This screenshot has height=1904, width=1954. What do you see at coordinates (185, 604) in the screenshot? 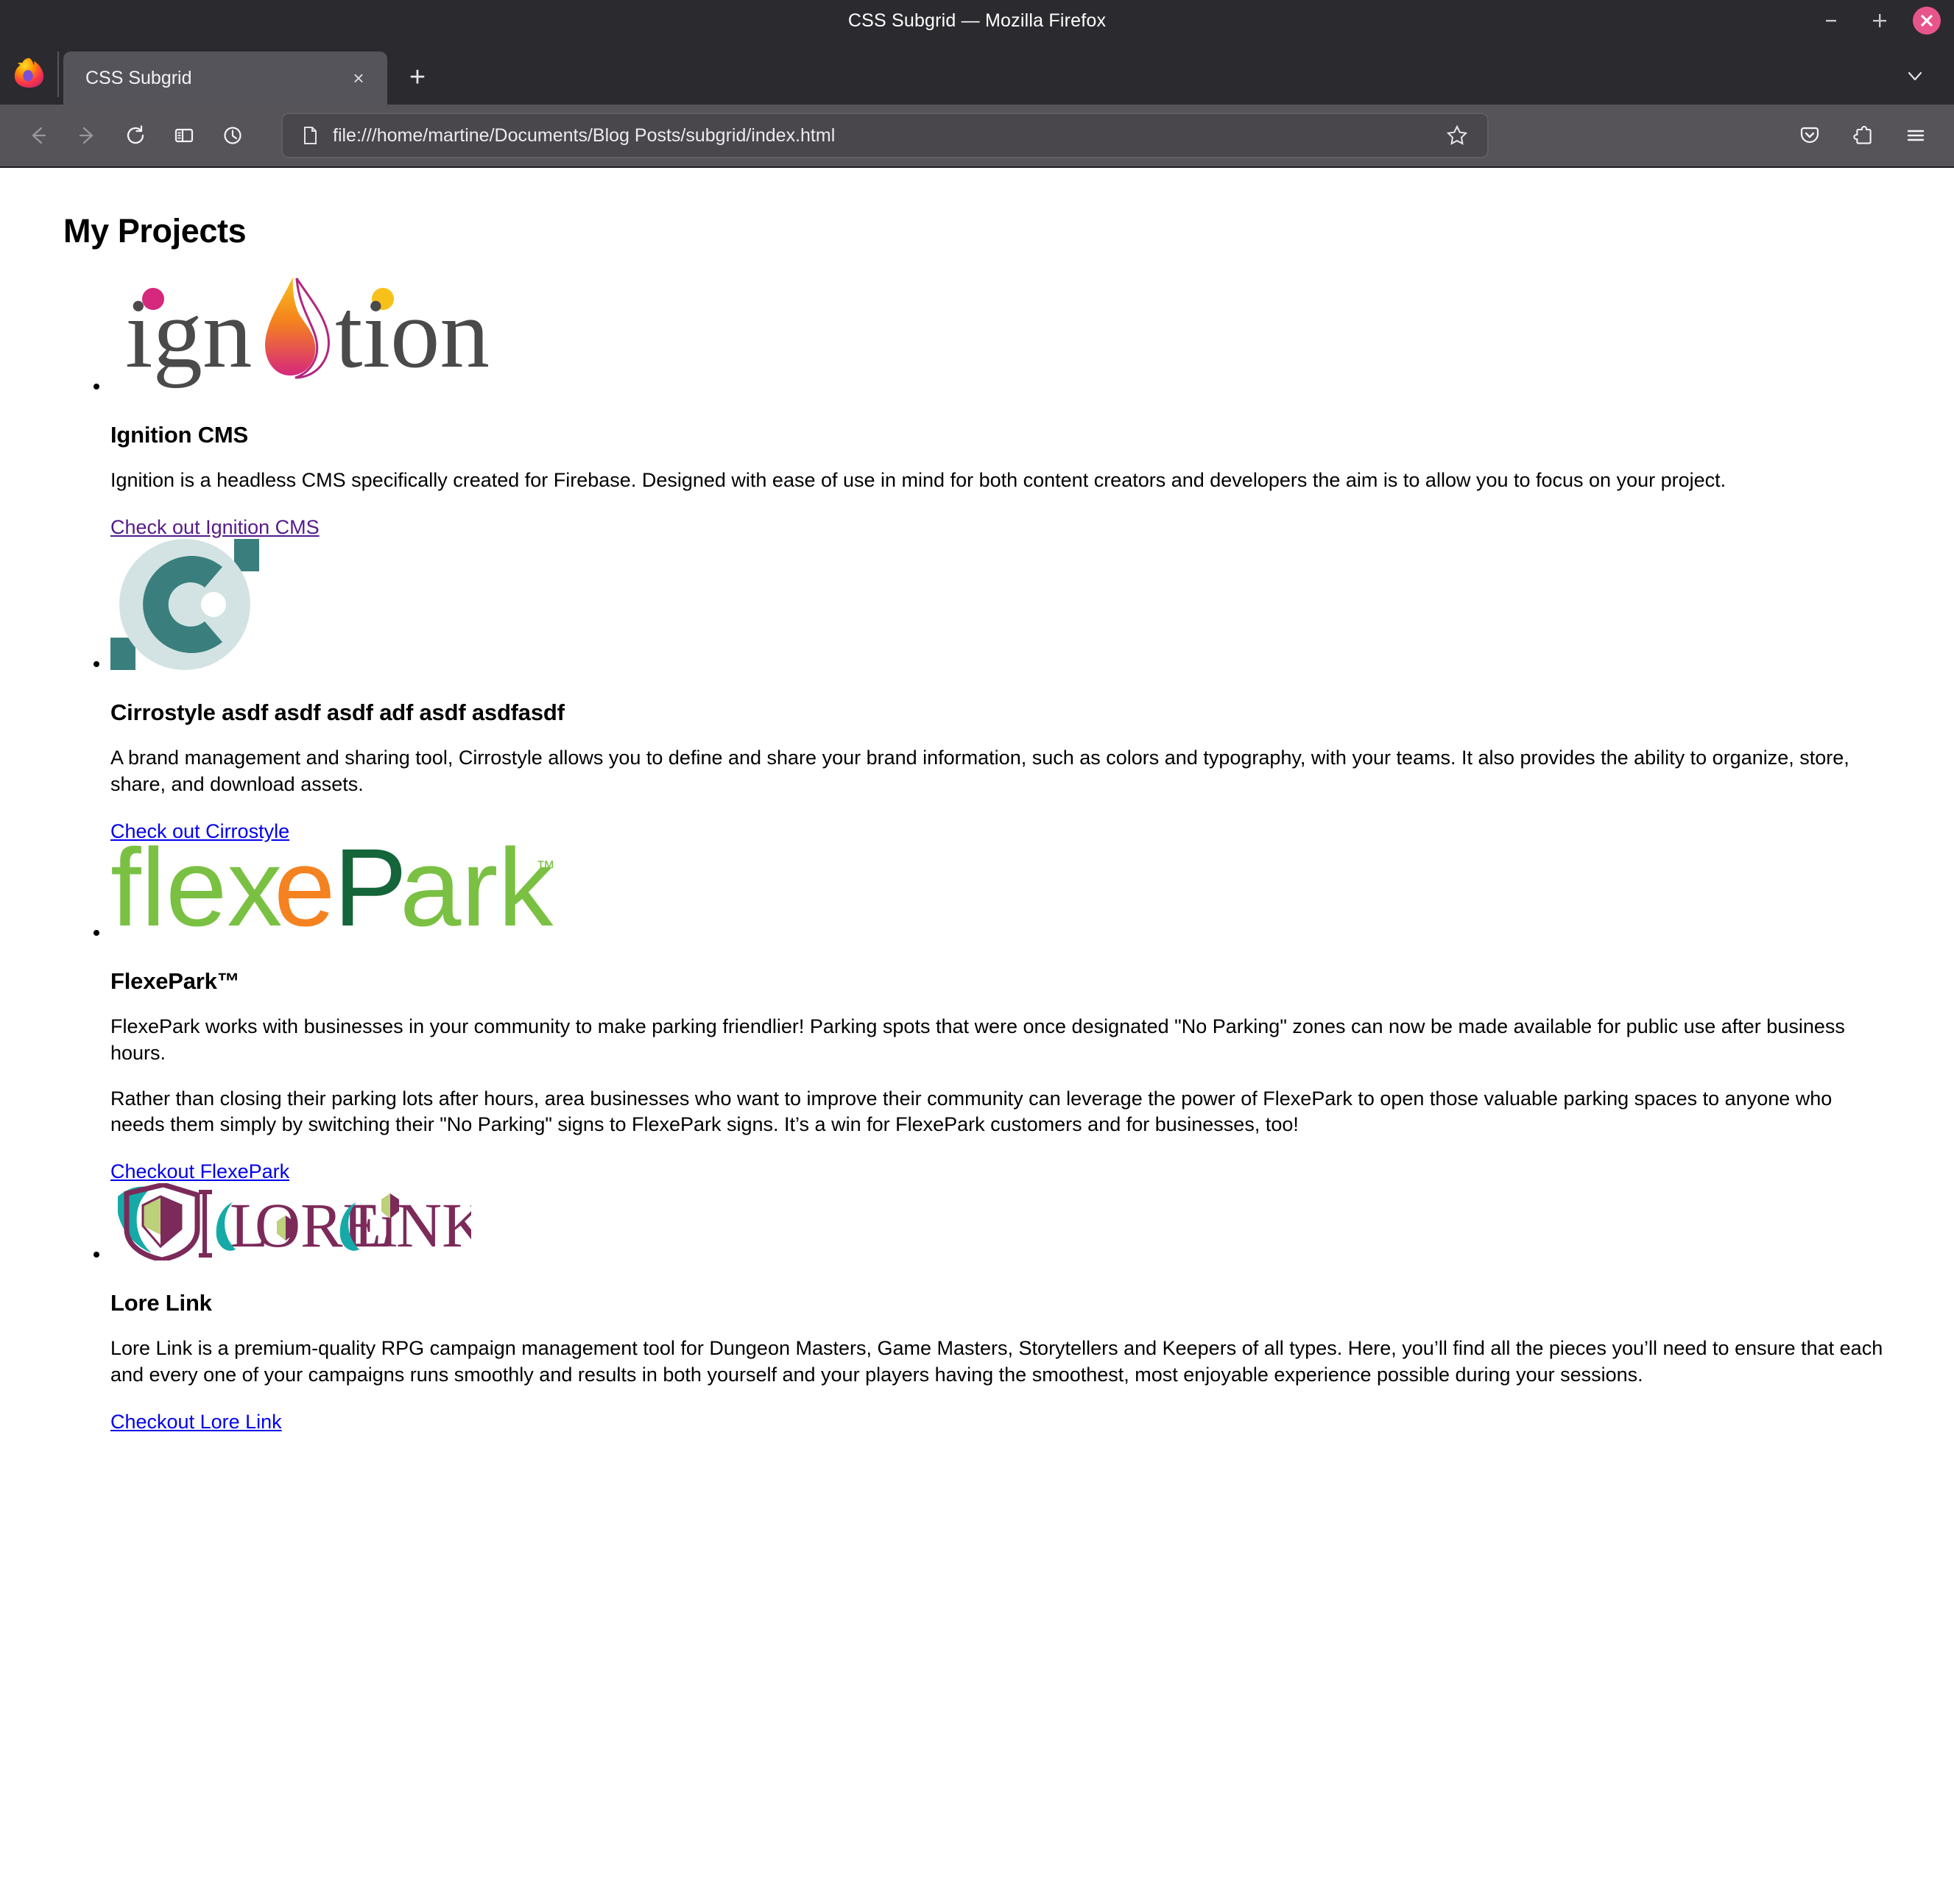
I see `cirrostyle-logo-icon` at bounding box center [185, 604].